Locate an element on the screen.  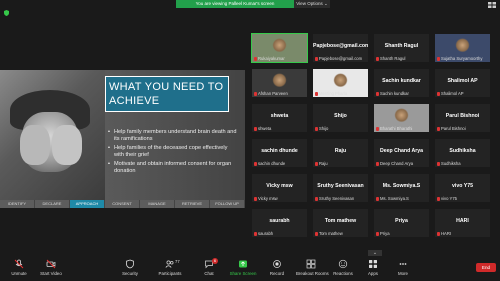
more-button: More is located at coordinates (403, 267).